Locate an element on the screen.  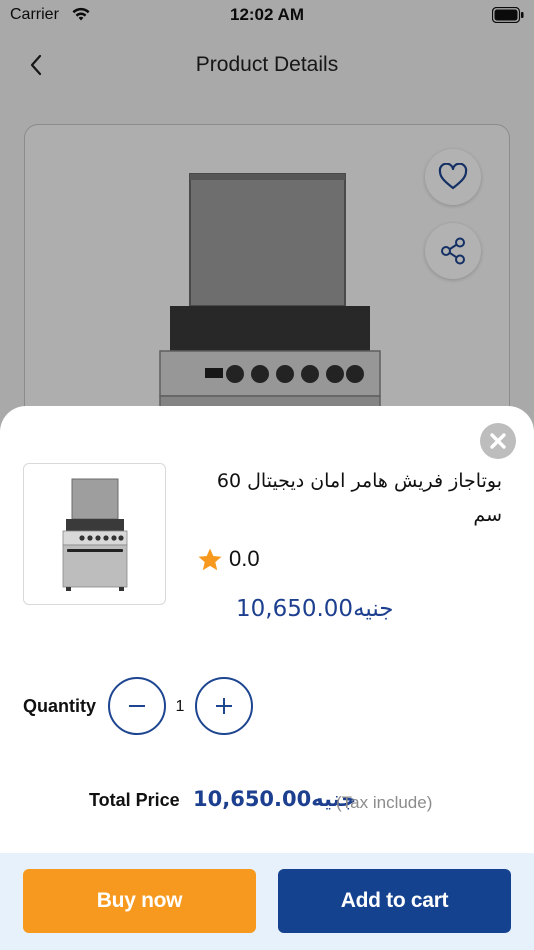
product-thumbnail-image is located at coordinates (94, 534).